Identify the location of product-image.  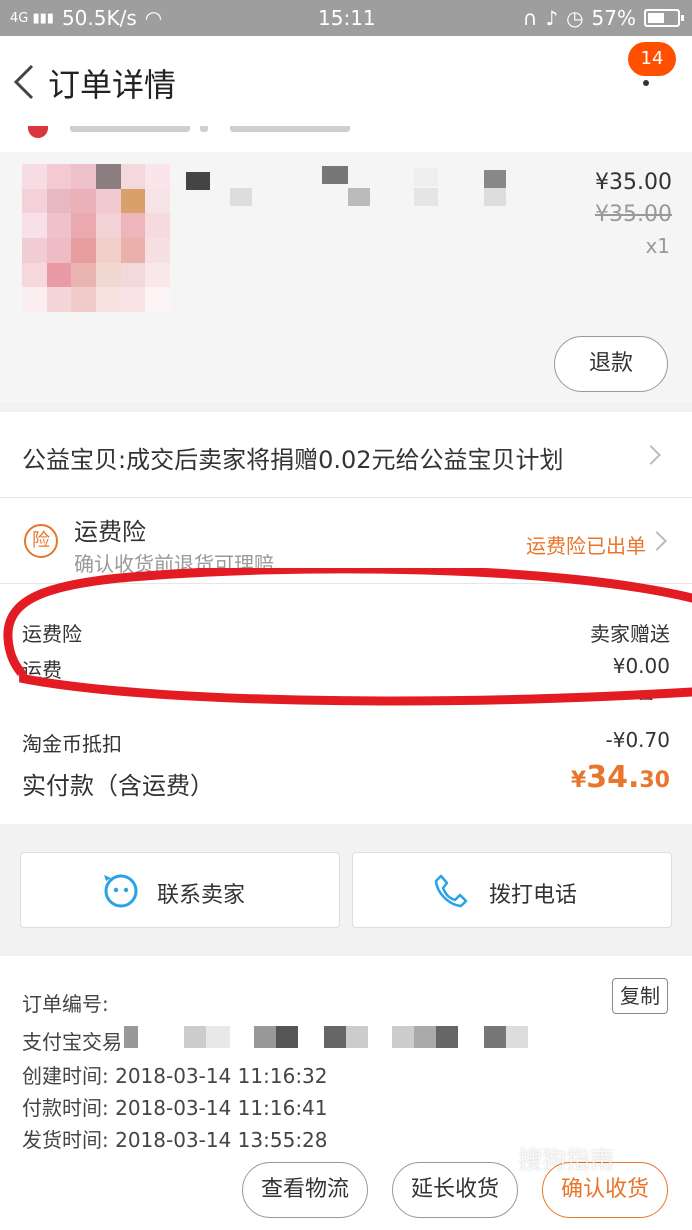
(96, 238).